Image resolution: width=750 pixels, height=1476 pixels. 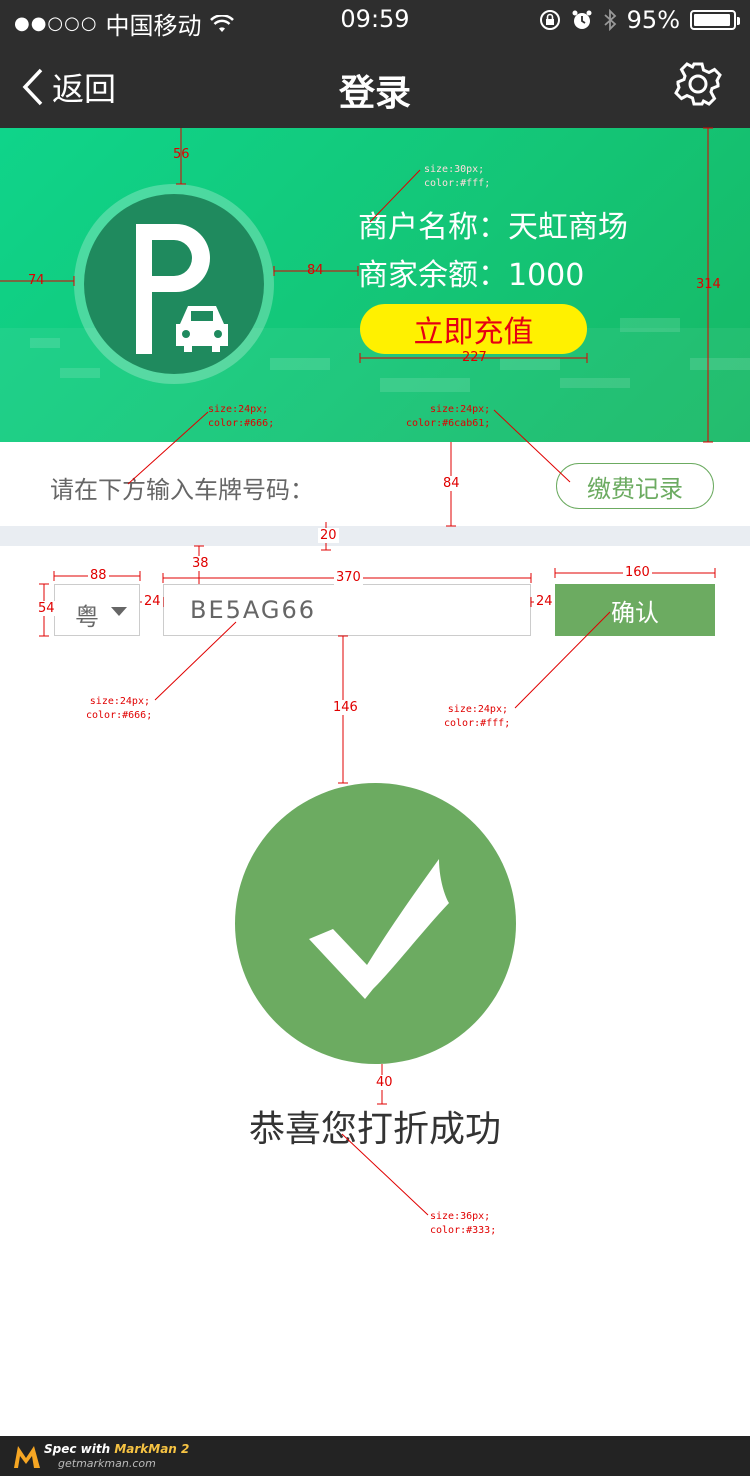 I want to click on settings-button, so click(x=698, y=84).